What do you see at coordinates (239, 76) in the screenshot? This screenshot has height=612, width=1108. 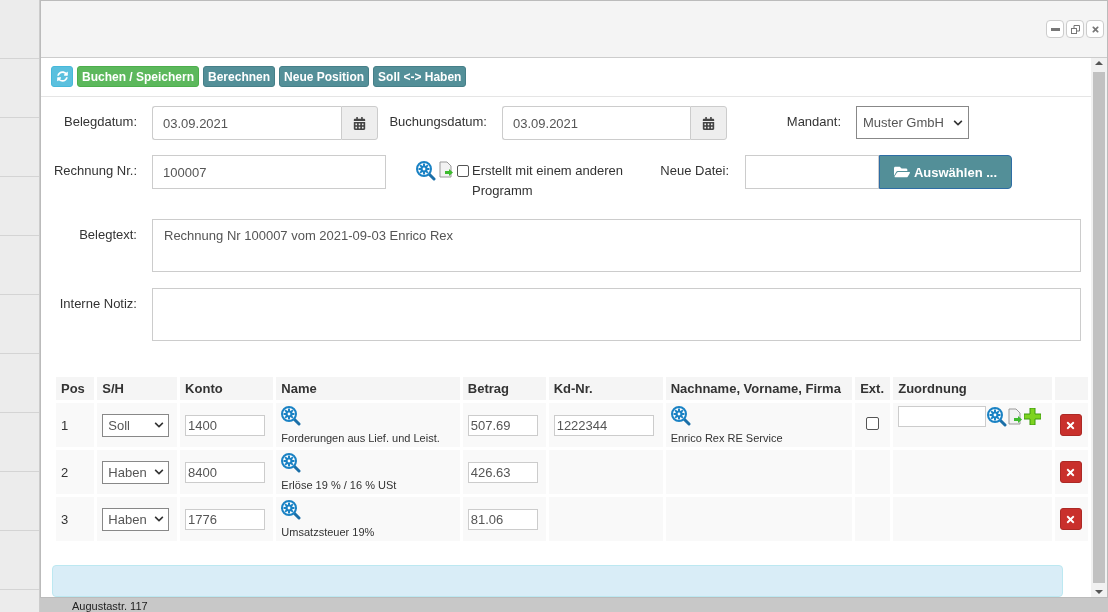 I see `toolbar-button: Berechnen` at bounding box center [239, 76].